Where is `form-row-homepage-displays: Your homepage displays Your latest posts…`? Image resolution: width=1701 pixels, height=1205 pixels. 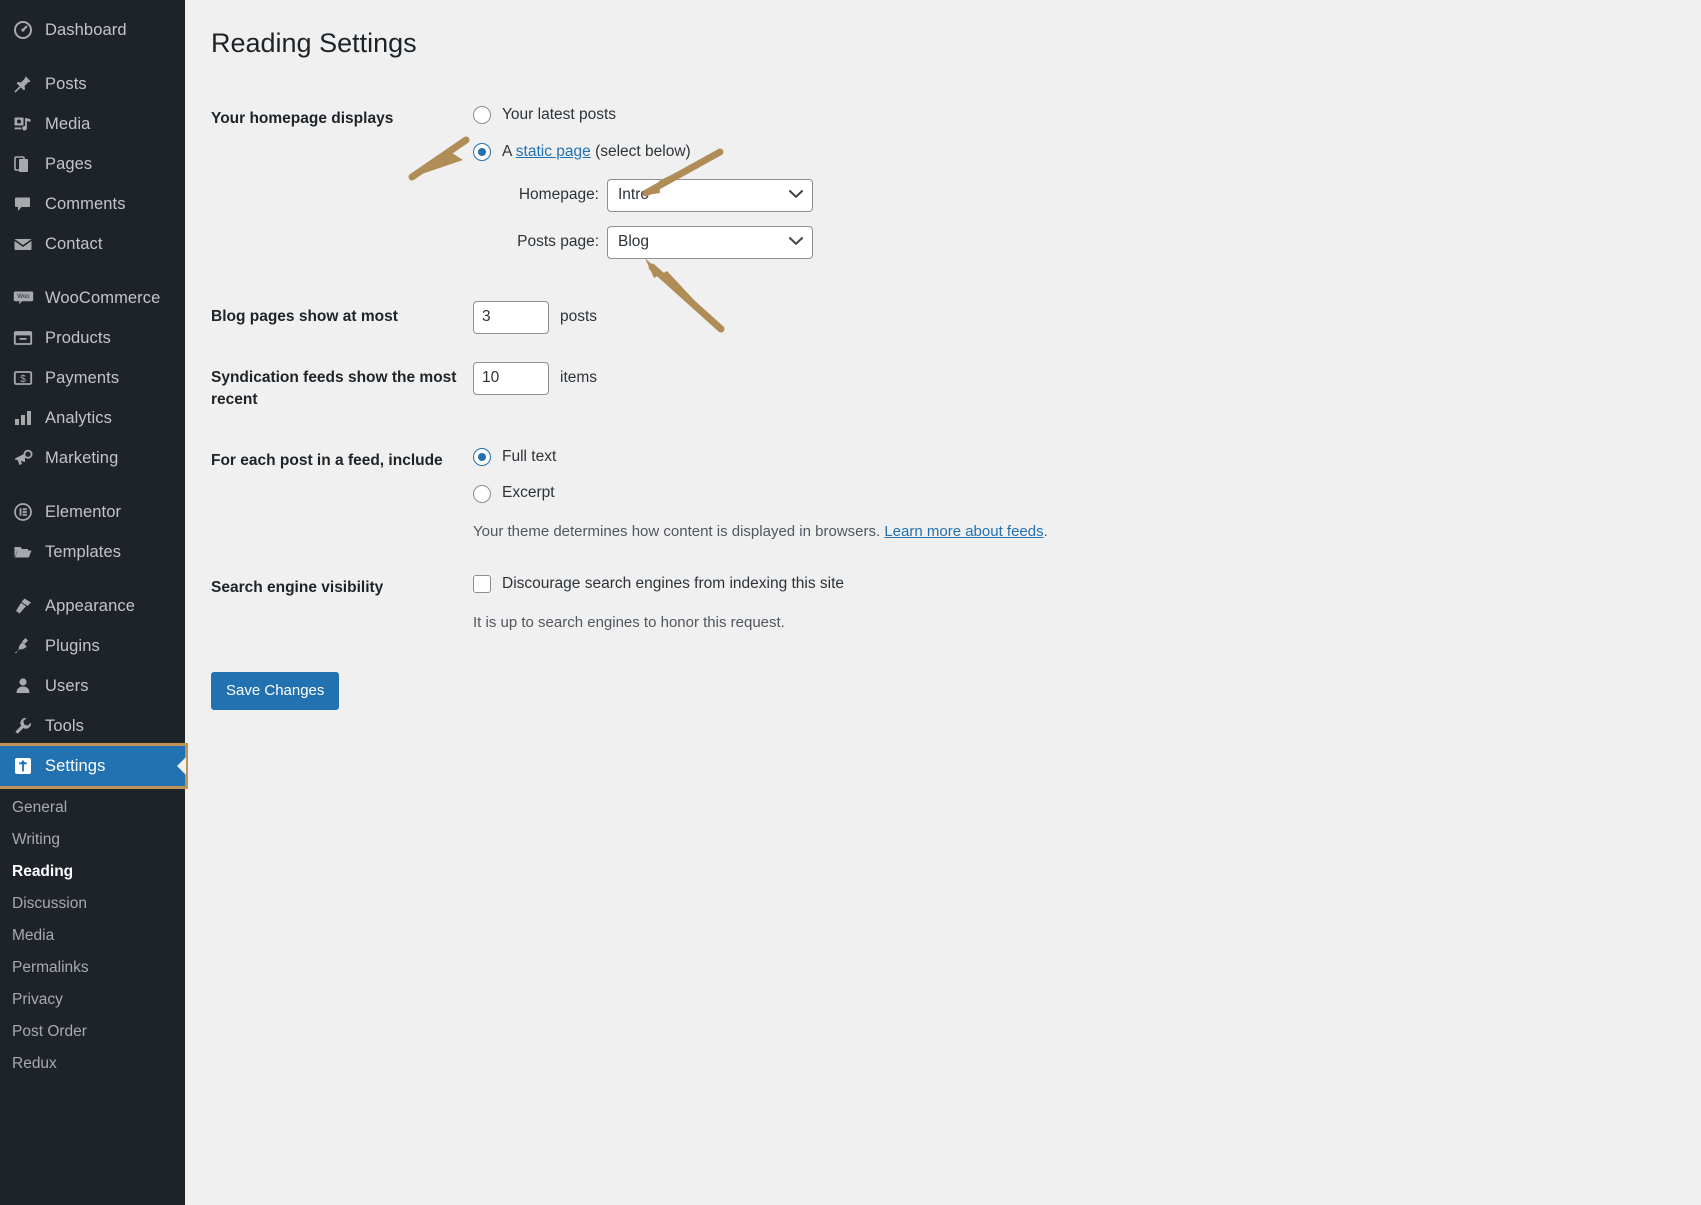 form-row-homepage-displays: Your homepage displays Your latest posts… is located at coordinates (826, 188).